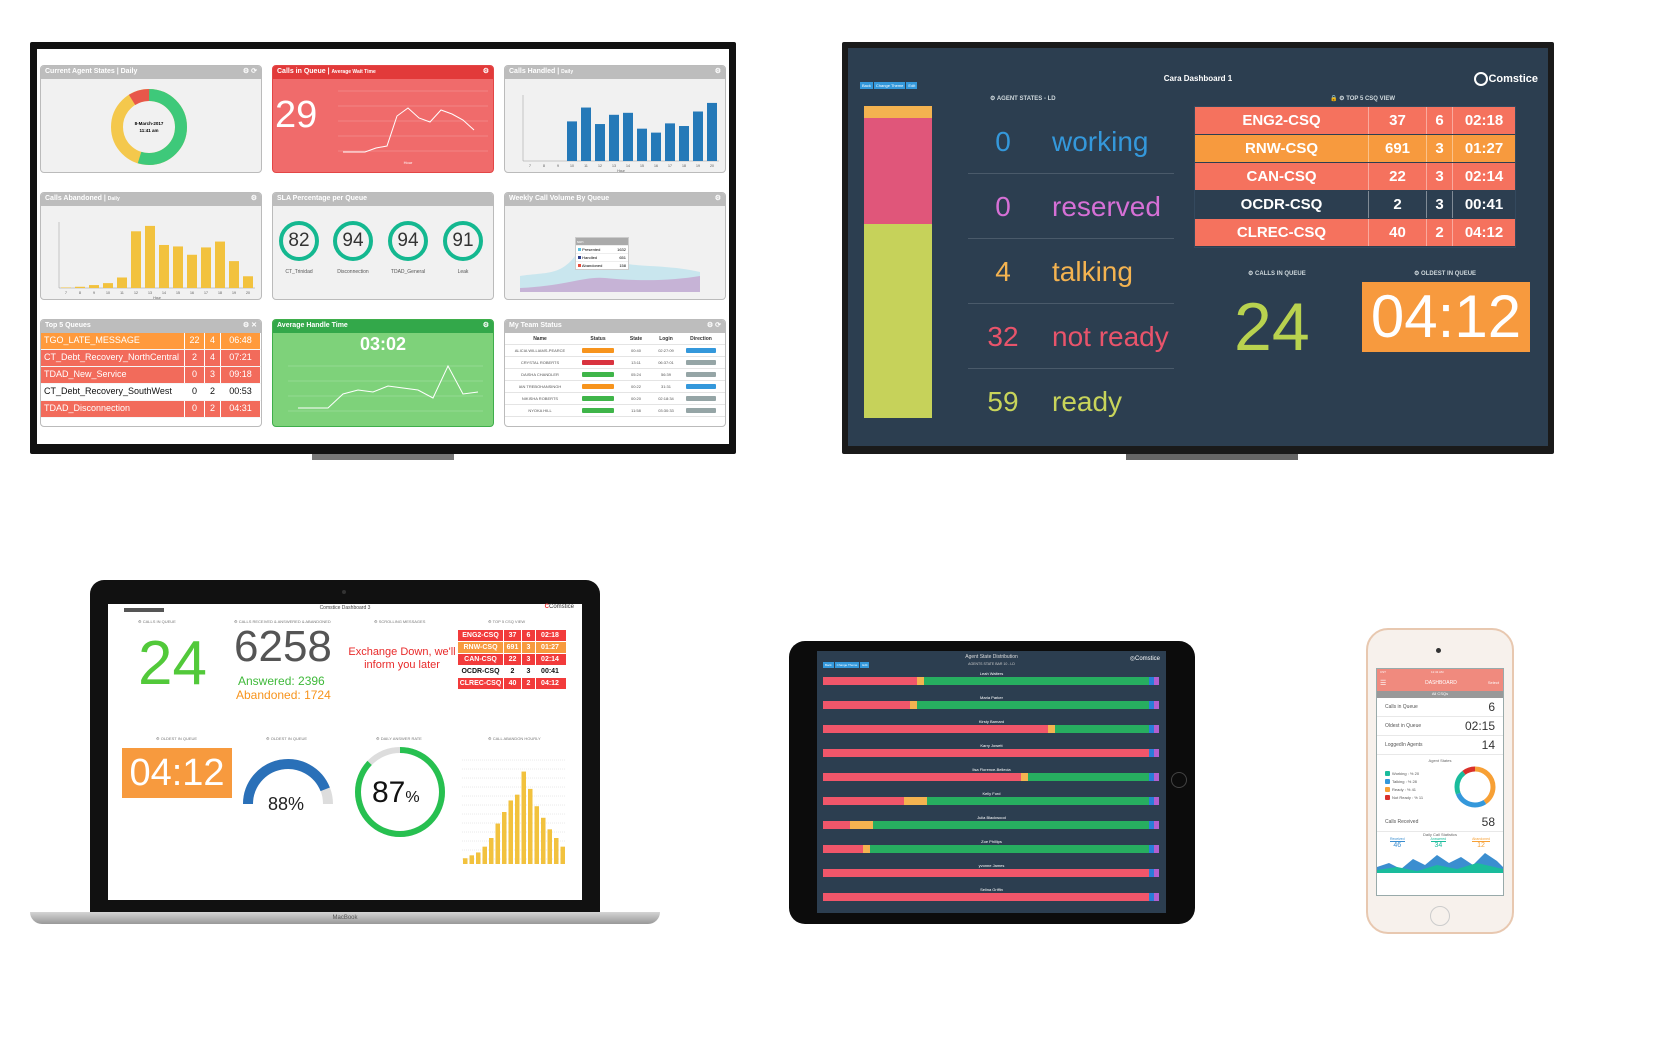  I want to click on agent-name: NYOKA HILL, so click(540, 410).